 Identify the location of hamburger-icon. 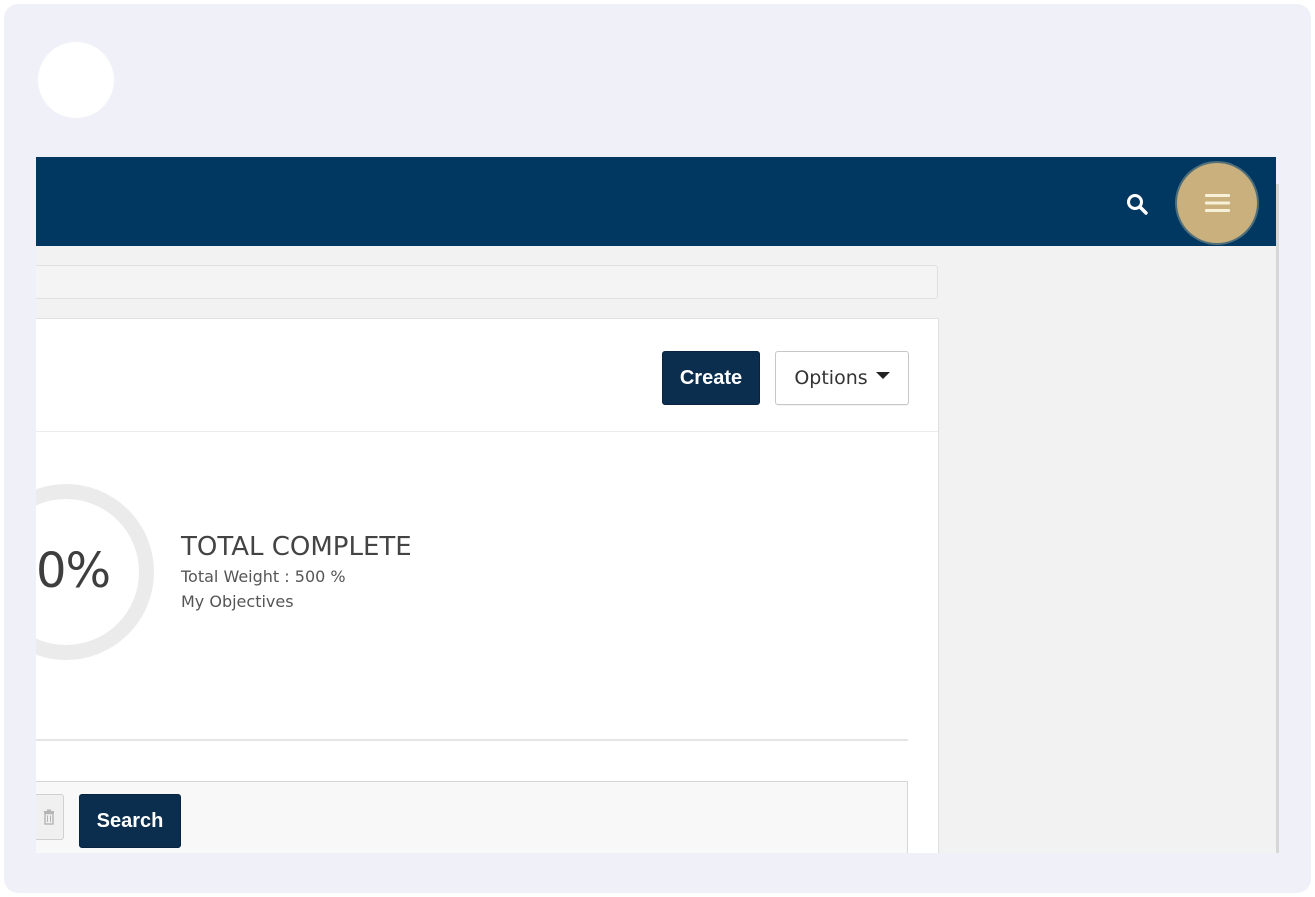
(1217, 203).